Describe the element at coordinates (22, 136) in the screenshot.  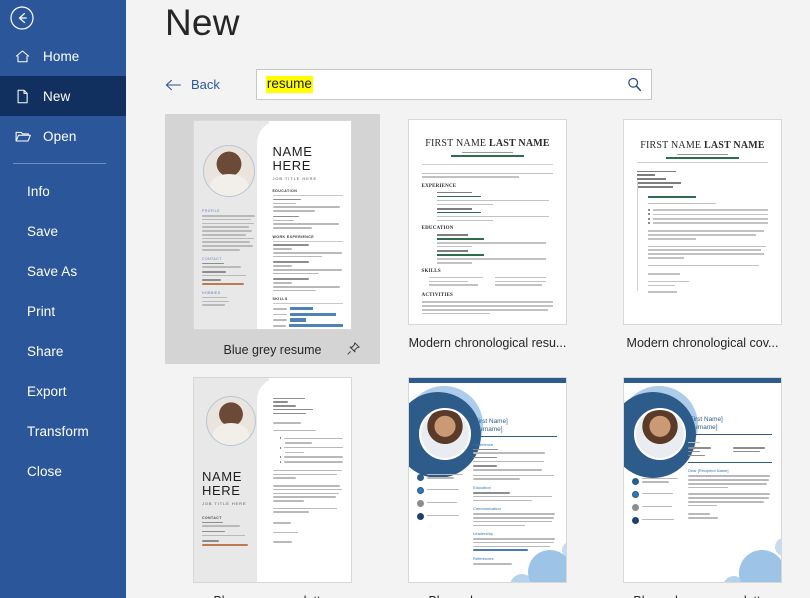
I see `open-folder-icon` at that location.